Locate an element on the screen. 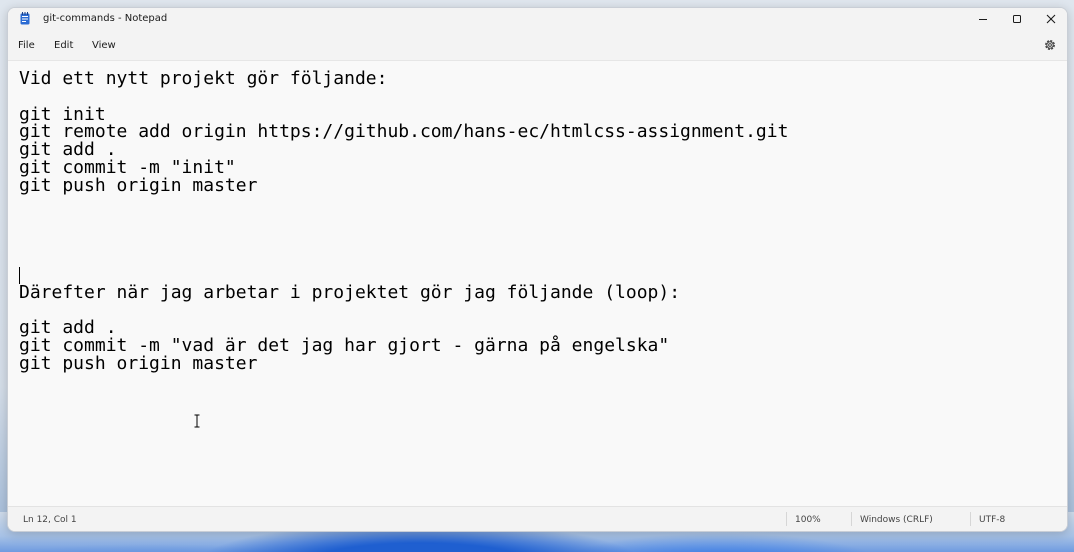 The image size is (1074, 552). ibeam-cursor-icon is located at coordinates (197, 421).